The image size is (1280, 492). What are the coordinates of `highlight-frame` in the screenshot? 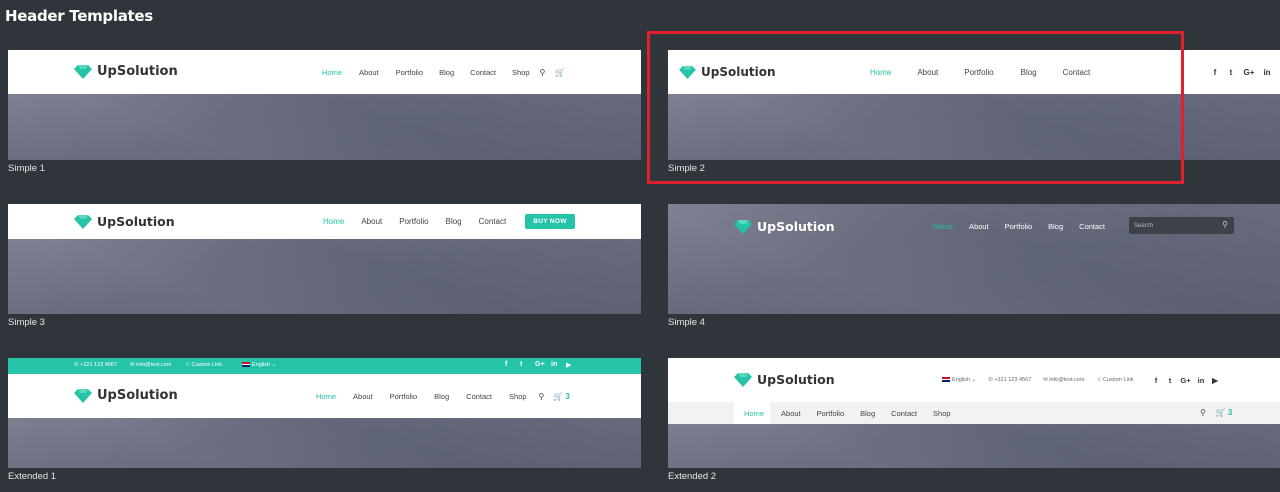 It's located at (915, 107).